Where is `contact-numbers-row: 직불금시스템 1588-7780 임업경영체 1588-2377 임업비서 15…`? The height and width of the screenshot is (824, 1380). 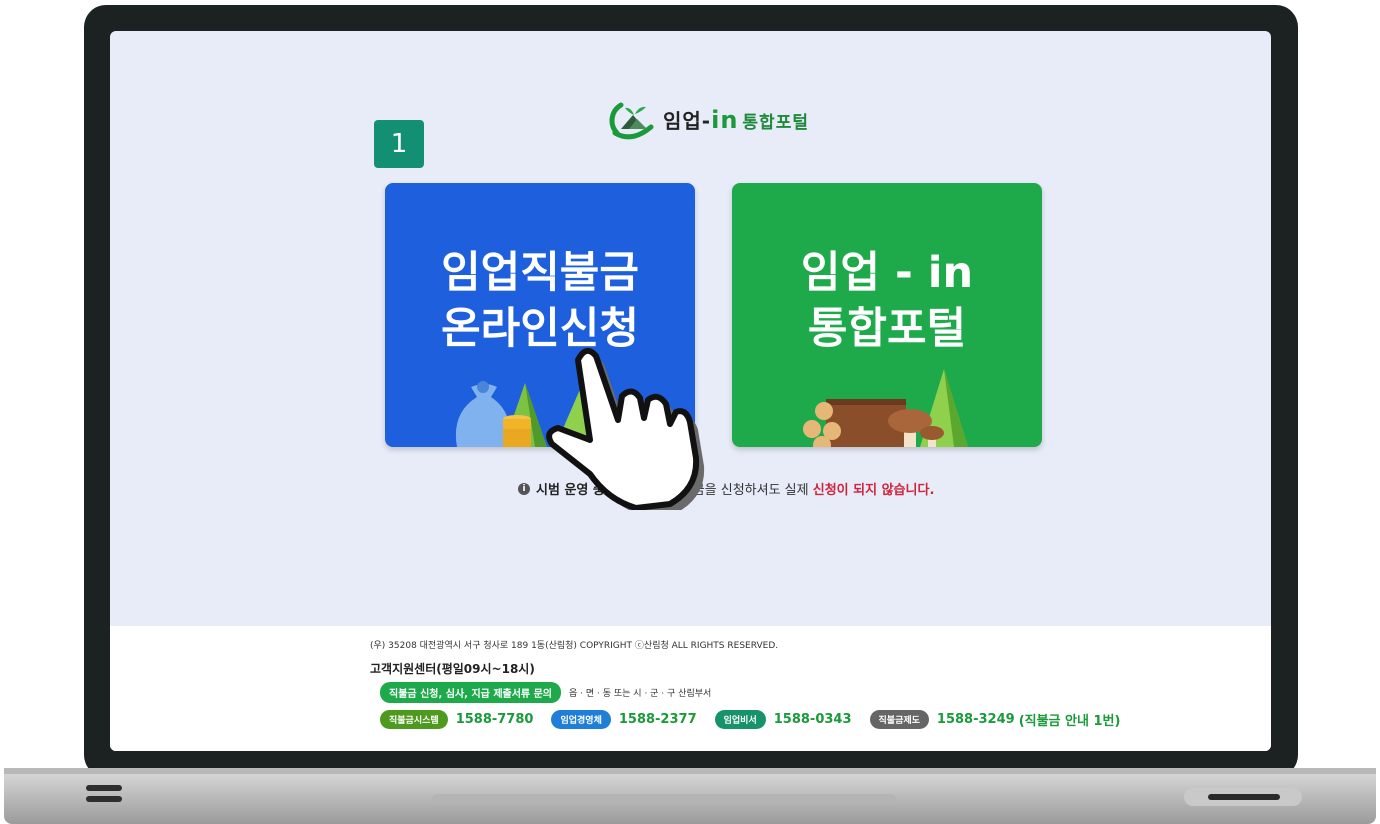
contact-numbers-row: 직불금시스템 1588-7780 임업경영체 1588-2377 임업비서 15… is located at coordinates (759, 719).